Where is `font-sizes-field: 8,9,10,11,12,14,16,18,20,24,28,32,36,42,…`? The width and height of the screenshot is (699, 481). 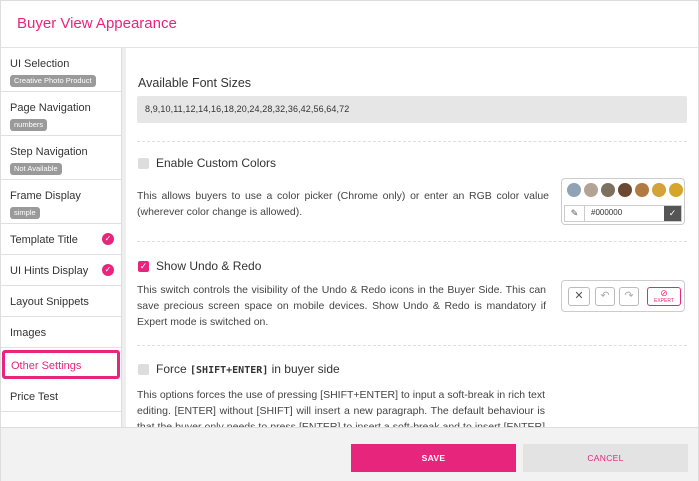 font-sizes-field: 8,9,10,11,12,14,16,18,20,24,28,32,36,42,… is located at coordinates (412, 109).